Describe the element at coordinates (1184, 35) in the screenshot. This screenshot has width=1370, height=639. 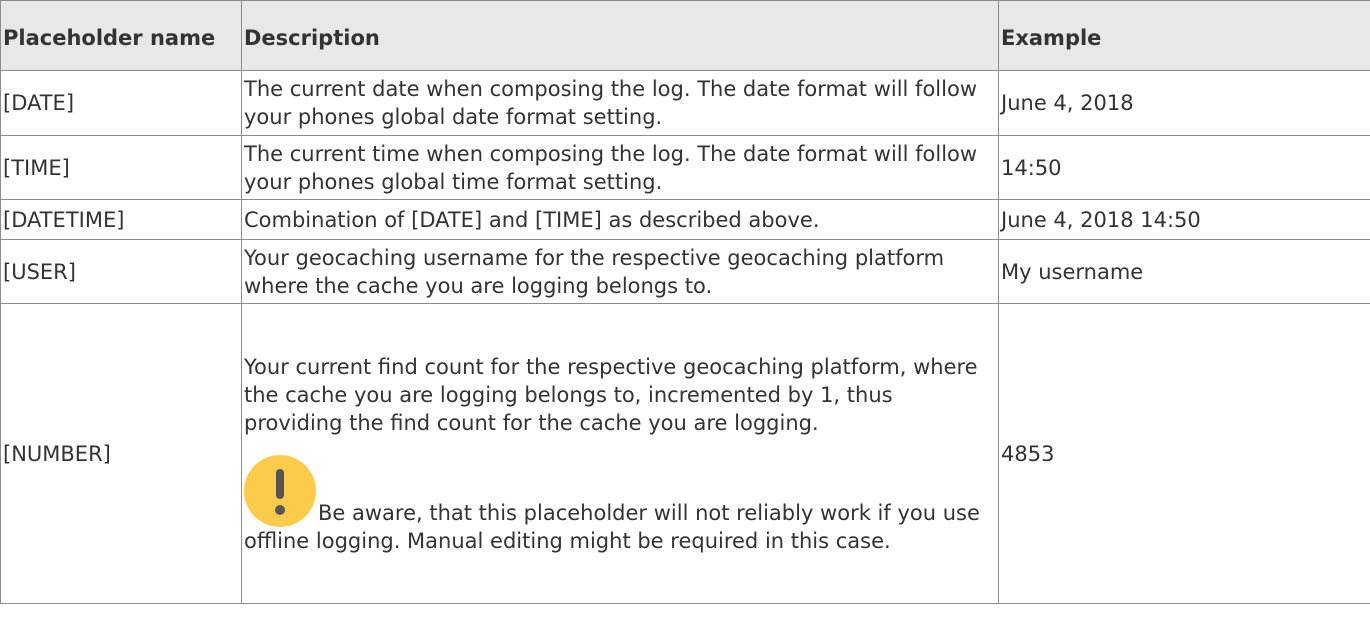
I see `header-example: Example` at that location.